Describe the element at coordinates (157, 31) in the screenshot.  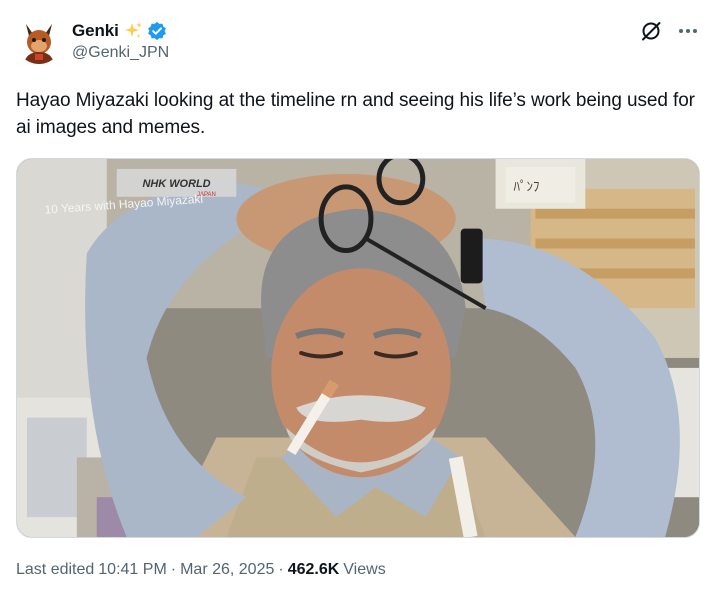
I see `verified-badge-icon` at that location.